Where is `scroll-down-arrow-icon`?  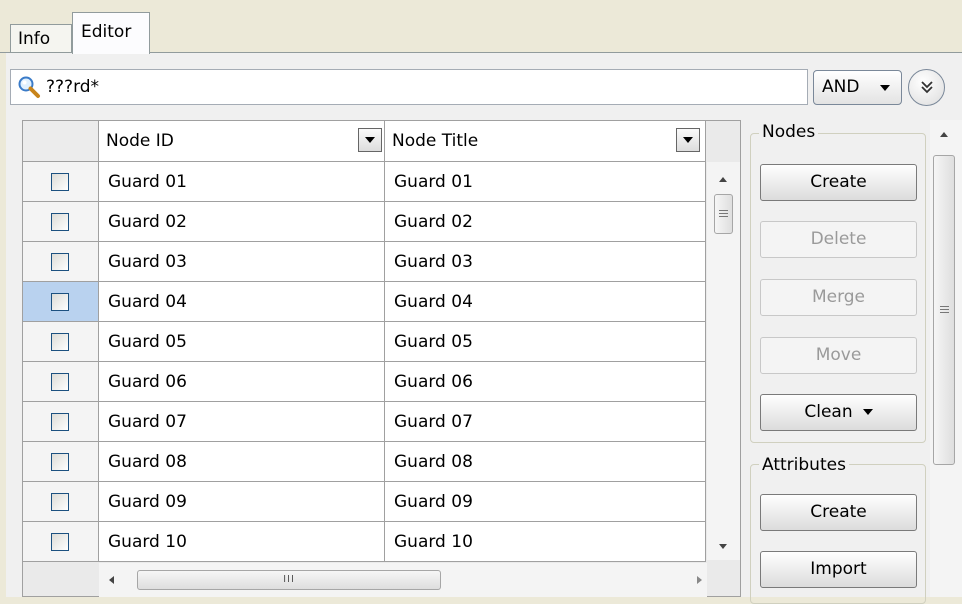
scroll-down-arrow-icon is located at coordinates (723, 546).